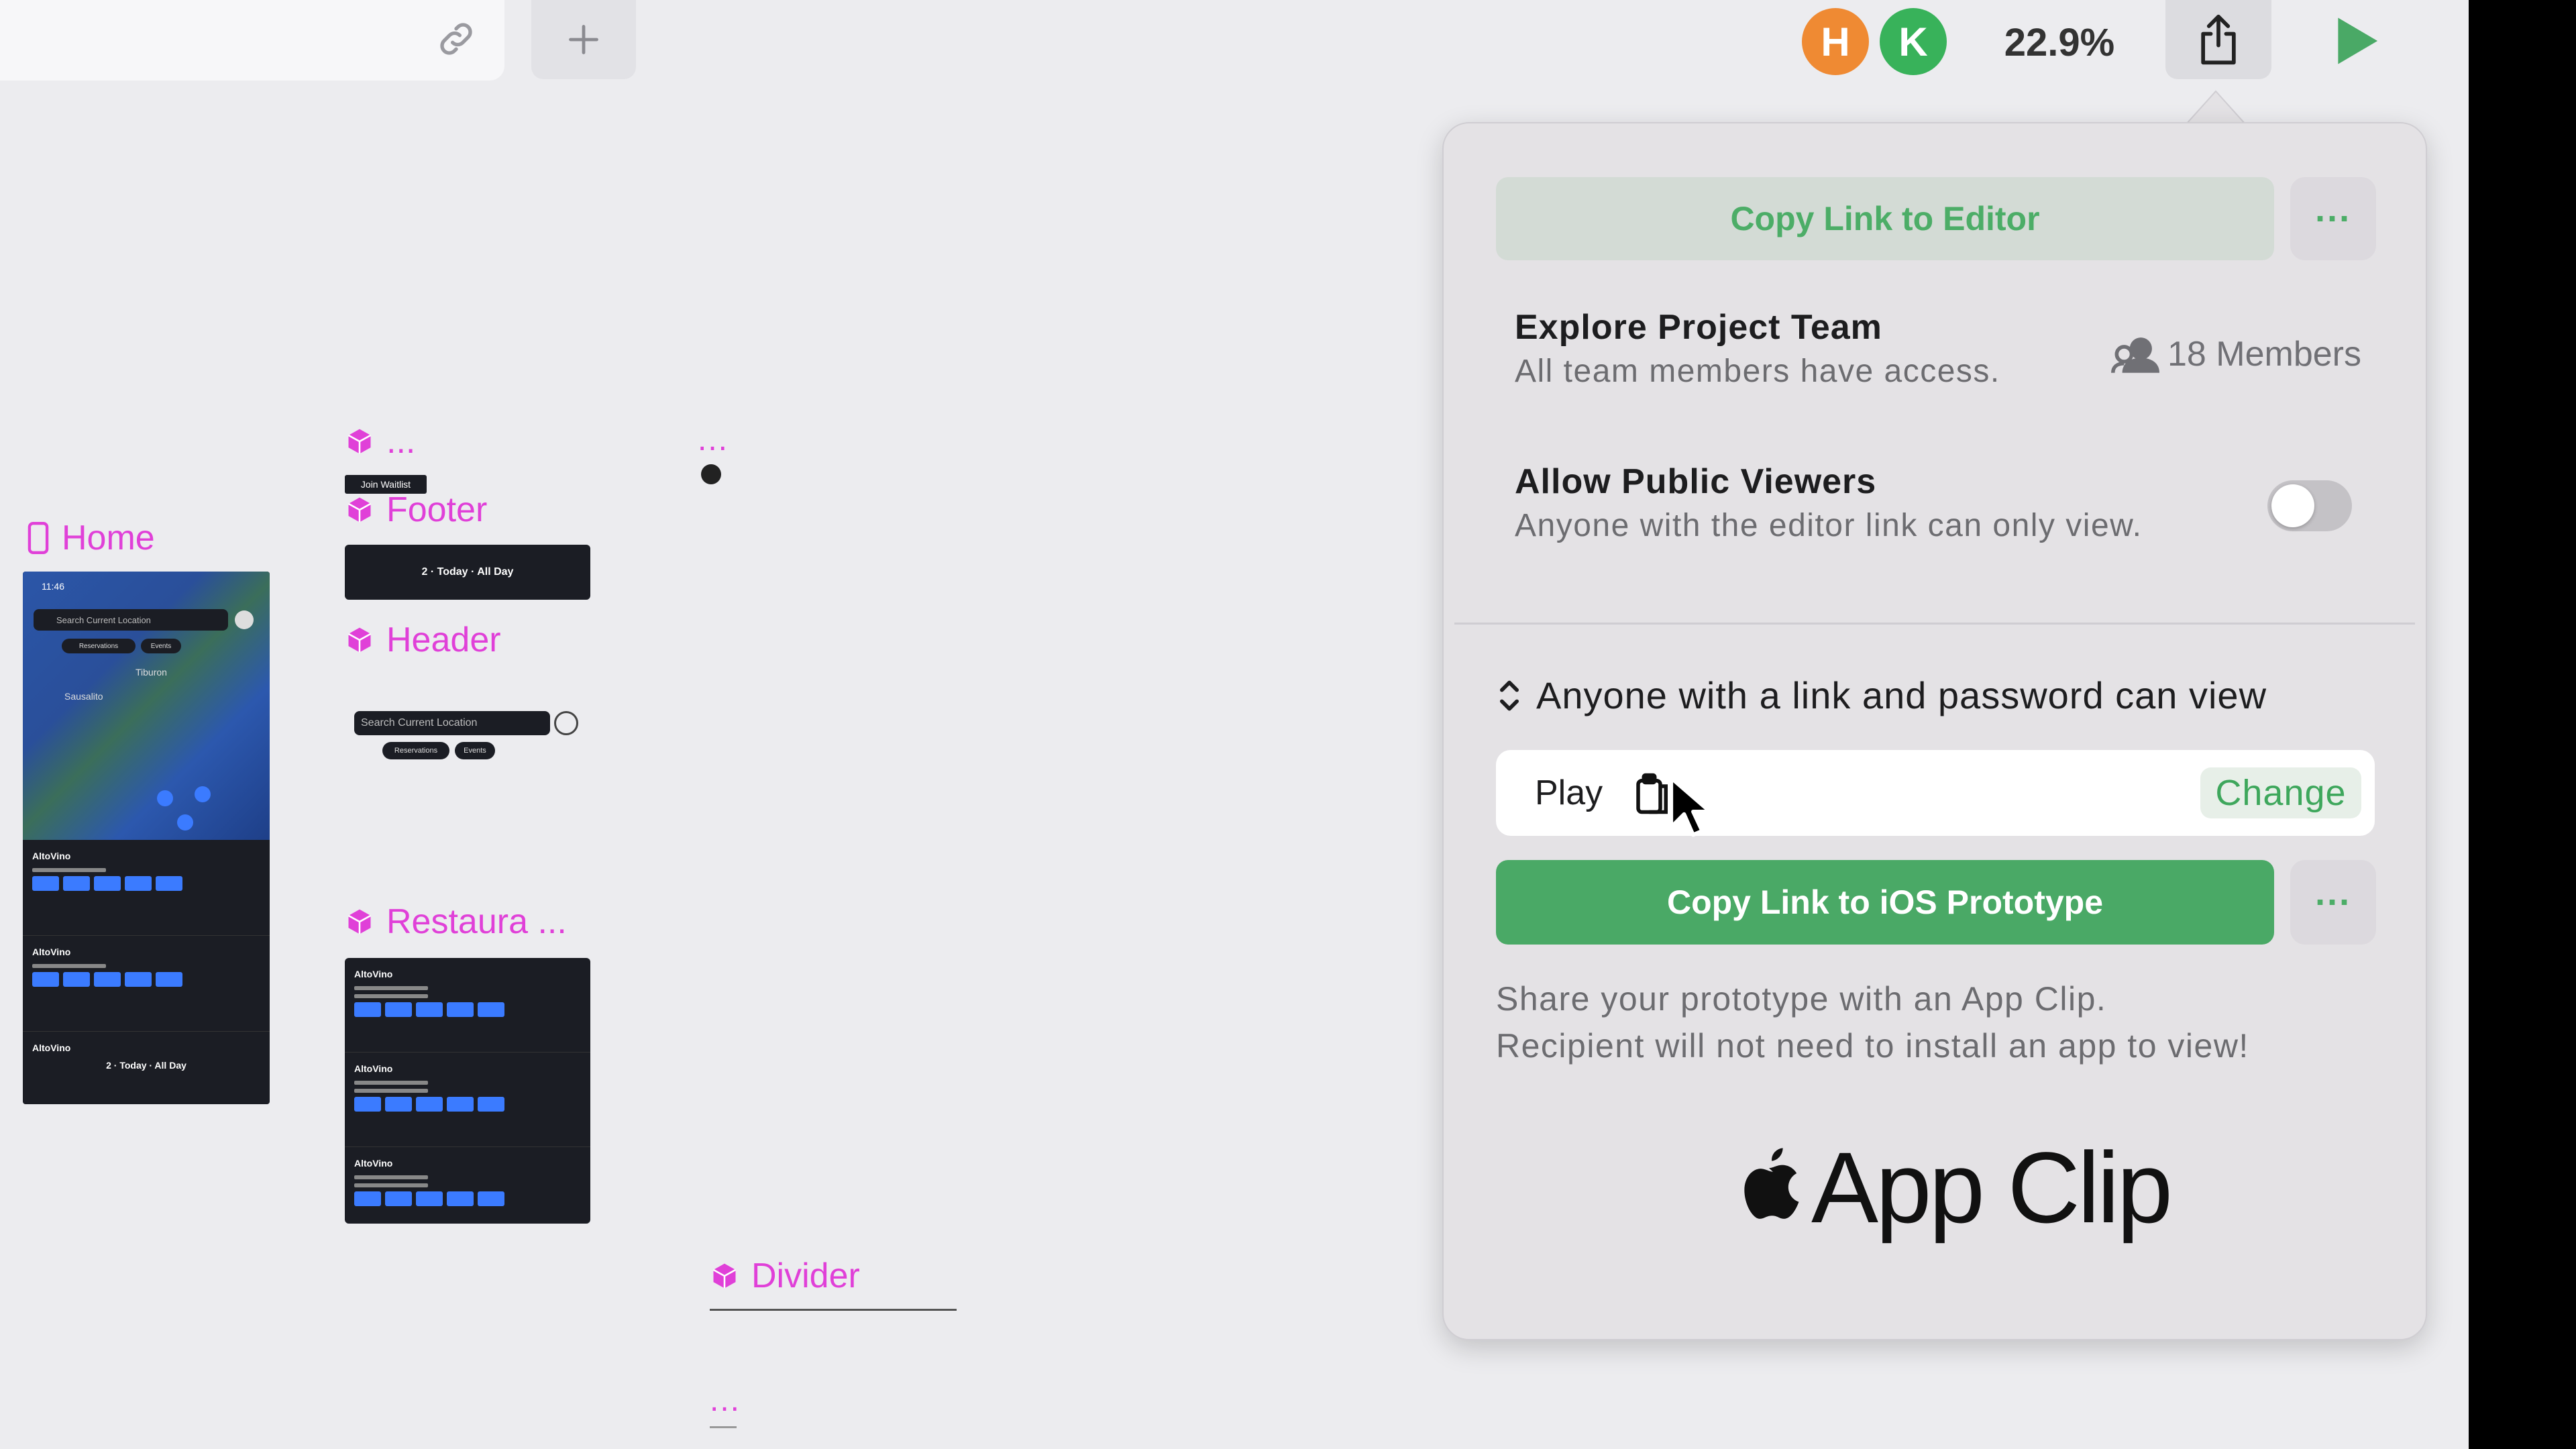 The width and height of the screenshot is (2576, 1449). I want to click on avatar-k: K, so click(1913, 41).